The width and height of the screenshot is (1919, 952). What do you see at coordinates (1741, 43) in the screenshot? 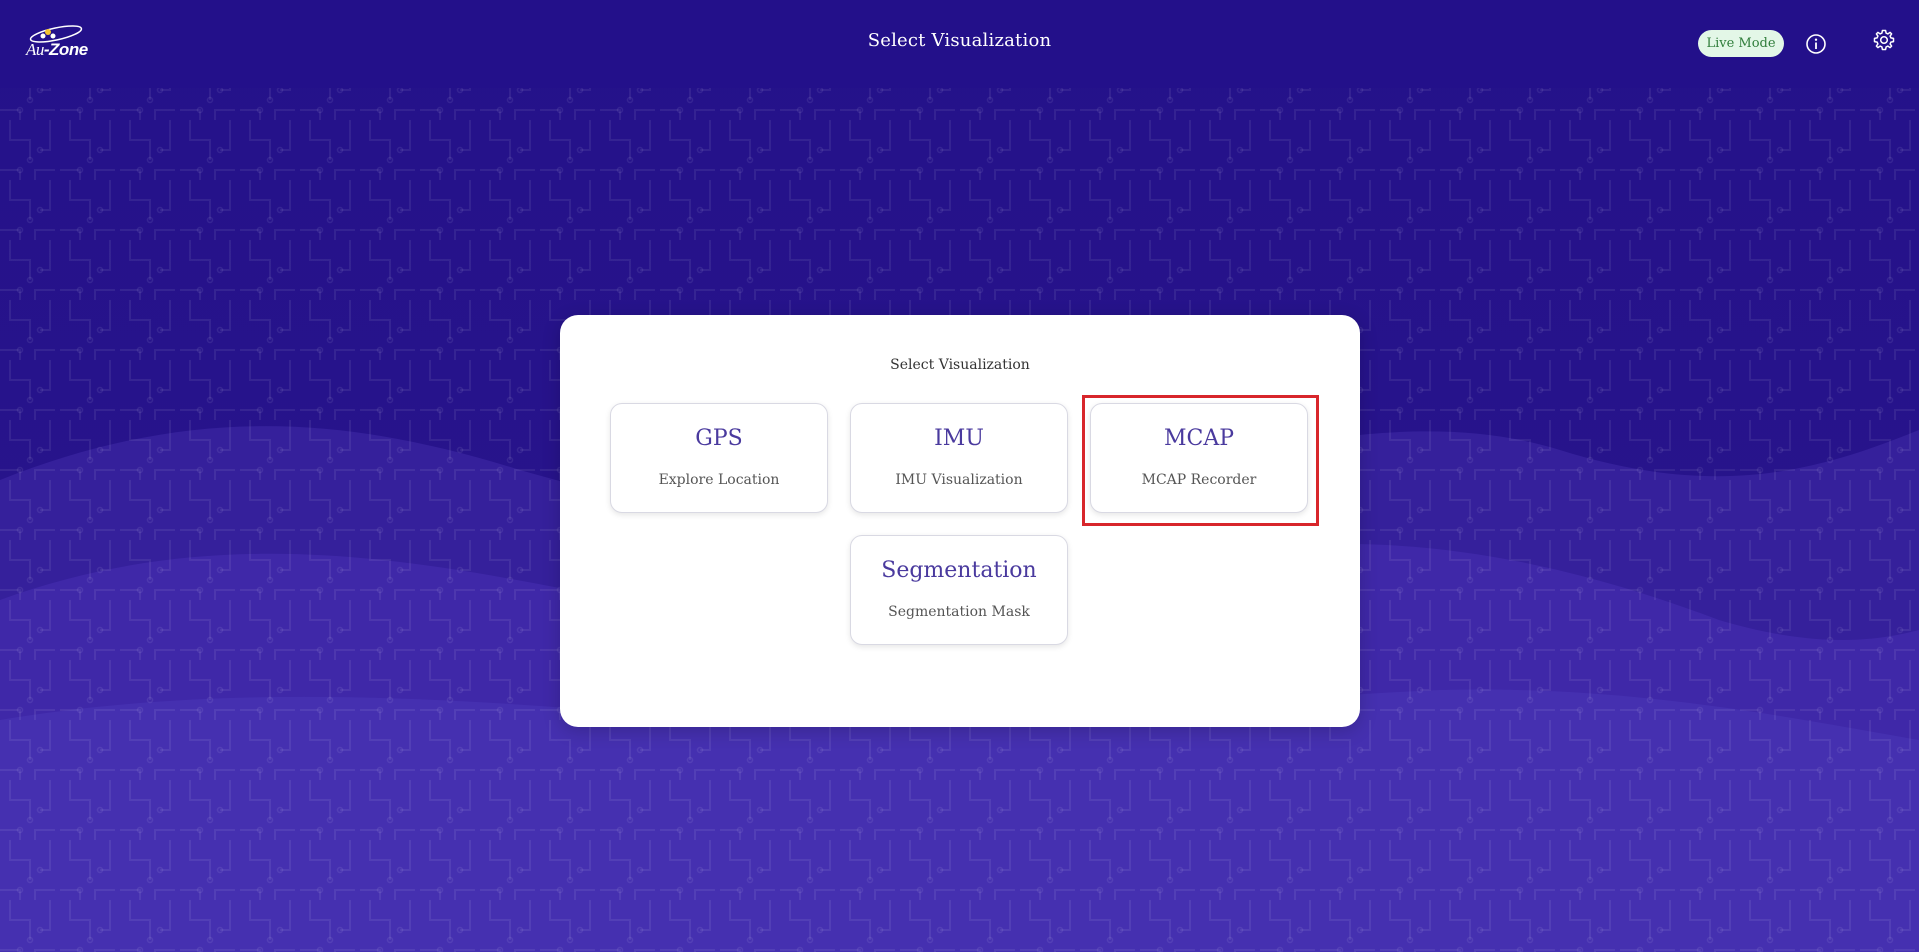
I see `live-mode-button: Live Mode` at bounding box center [1741, 43].